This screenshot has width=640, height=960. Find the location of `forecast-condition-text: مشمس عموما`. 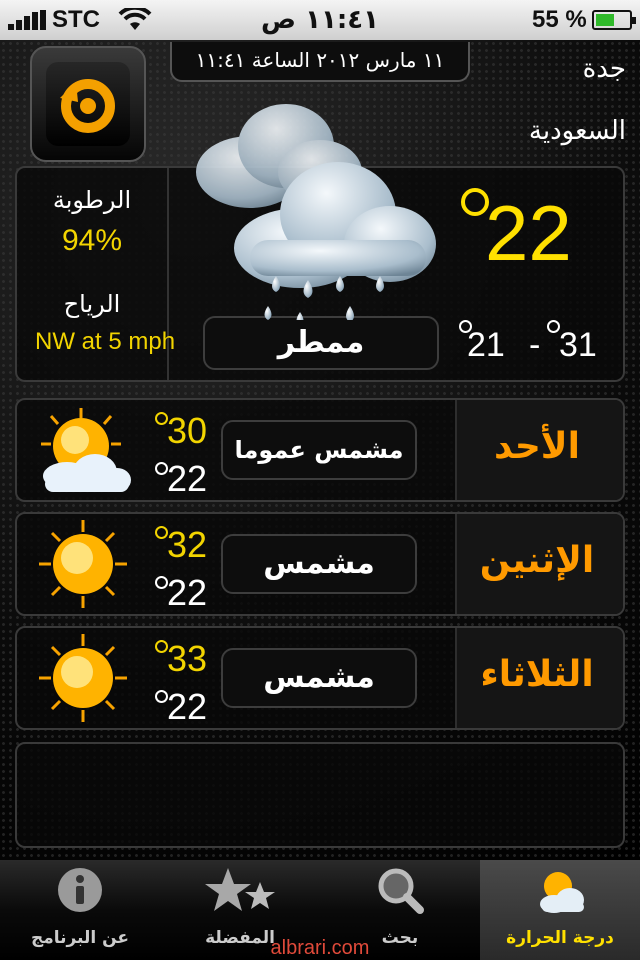

forecast-condition-text: مشمس عموما is located at coordinates (319, 450).